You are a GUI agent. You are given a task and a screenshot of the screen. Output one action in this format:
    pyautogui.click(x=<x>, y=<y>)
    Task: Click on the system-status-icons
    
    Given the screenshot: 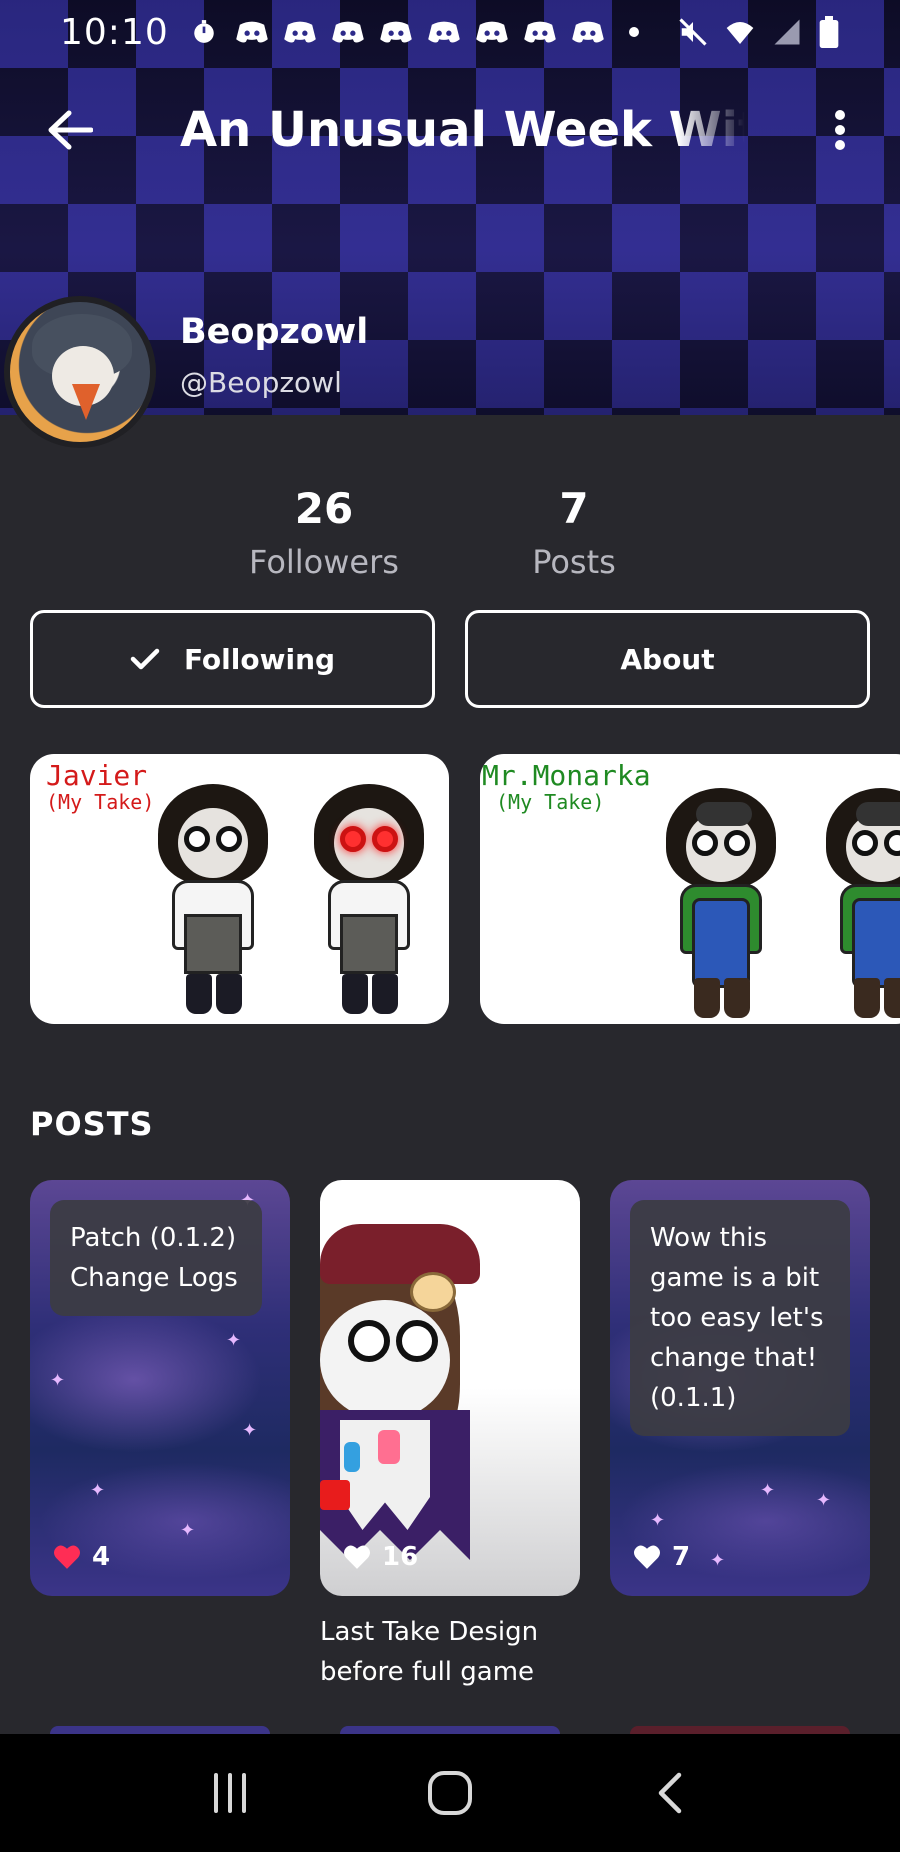 What is the action you would take?
    pyautogui.click(x=759, y=32)
    